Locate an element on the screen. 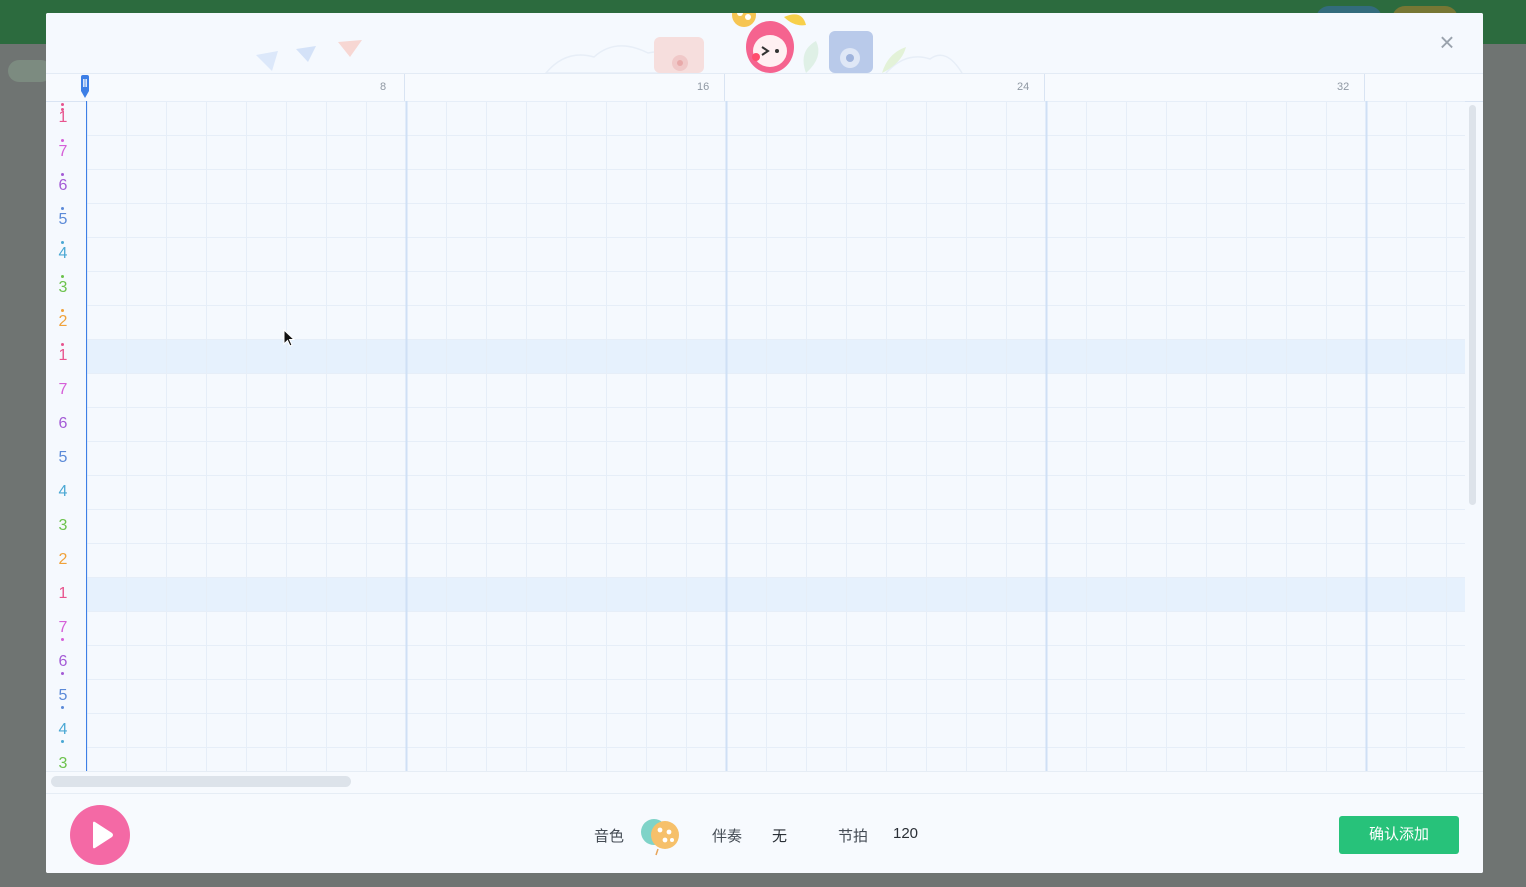 This screenshot has height=887, width=1526. dialog-footer: 音色 伴奏 无 节拍 120 确认添加 is located at coordinates (764, 833).